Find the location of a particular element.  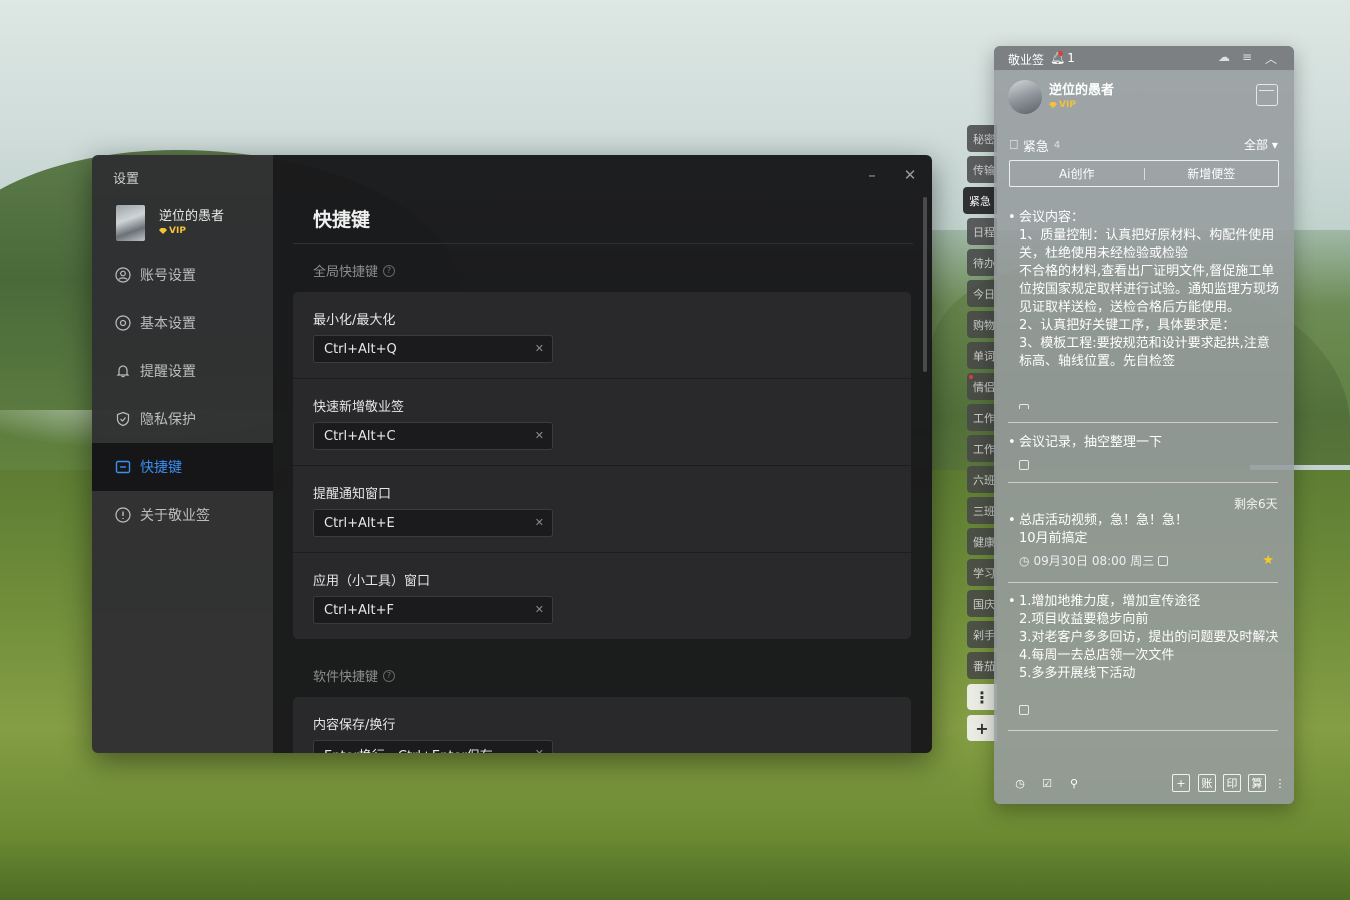

tab-category: 学习 is located at coordinates (982, 572).